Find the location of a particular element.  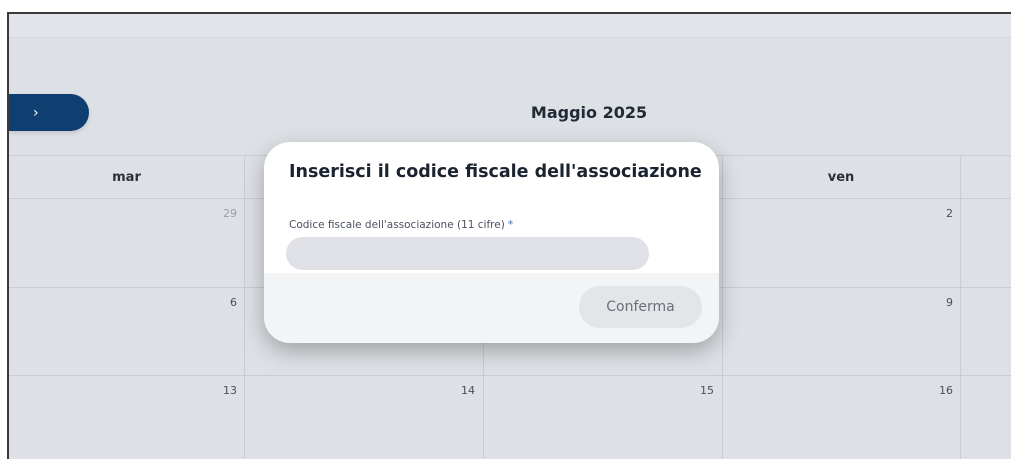

weekday-header-sat is located at coordinates (985, 178).